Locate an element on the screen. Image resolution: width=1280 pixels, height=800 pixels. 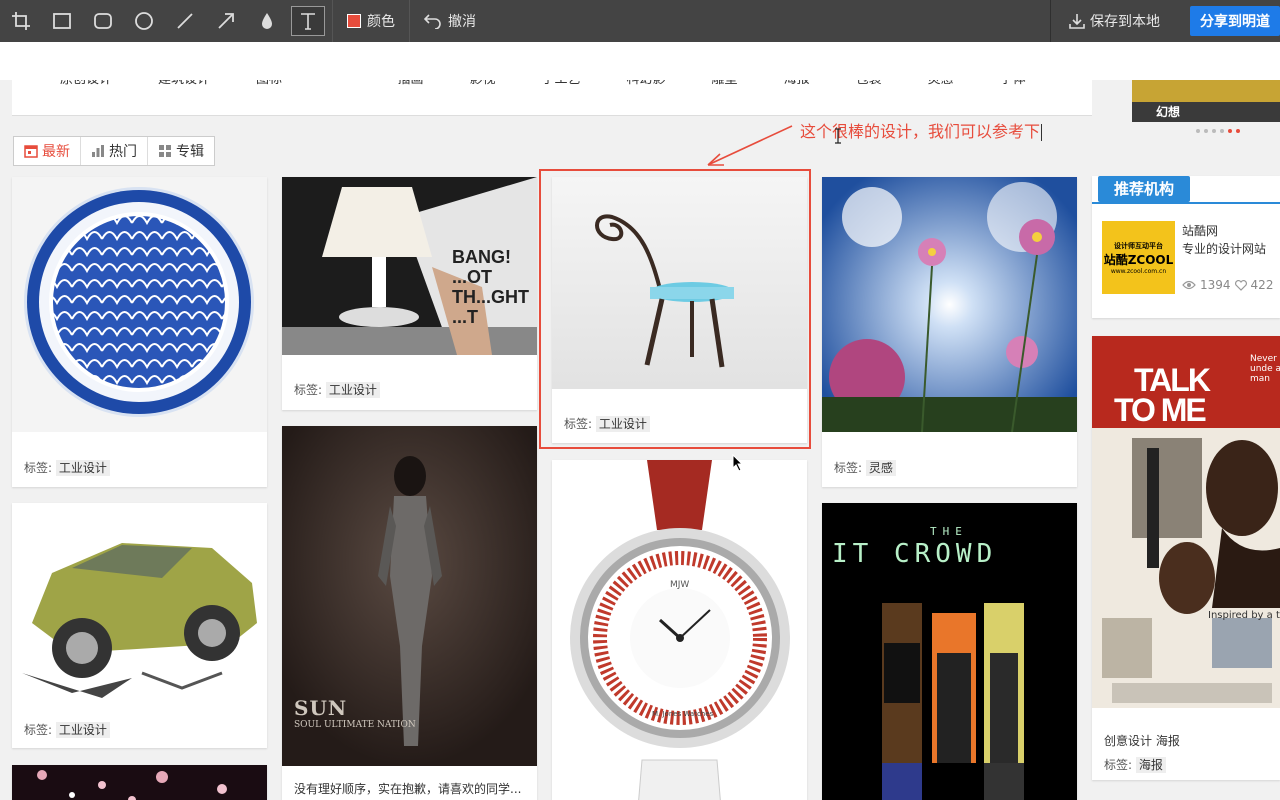
poster-tagline-bottom: Inspired by a true is located at coordinates (1244, 615).